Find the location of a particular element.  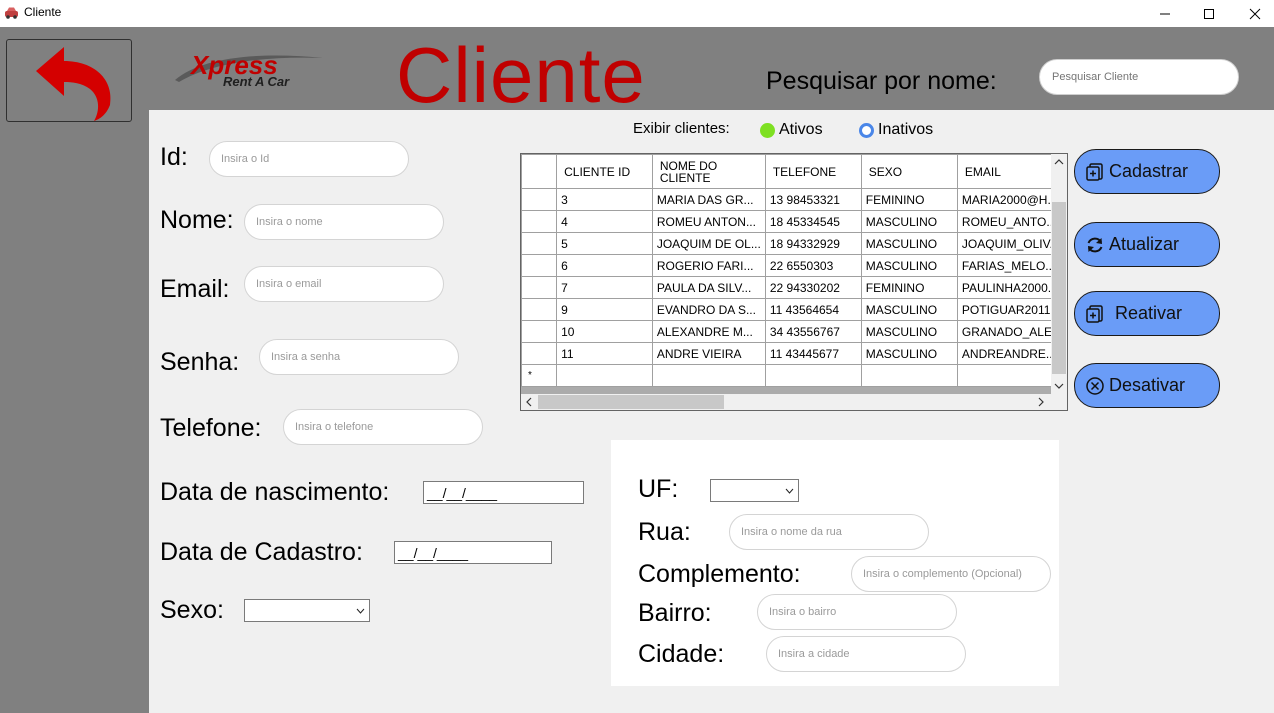

cell-telefone: 34 43556767 is located at coordinates (813, 331).